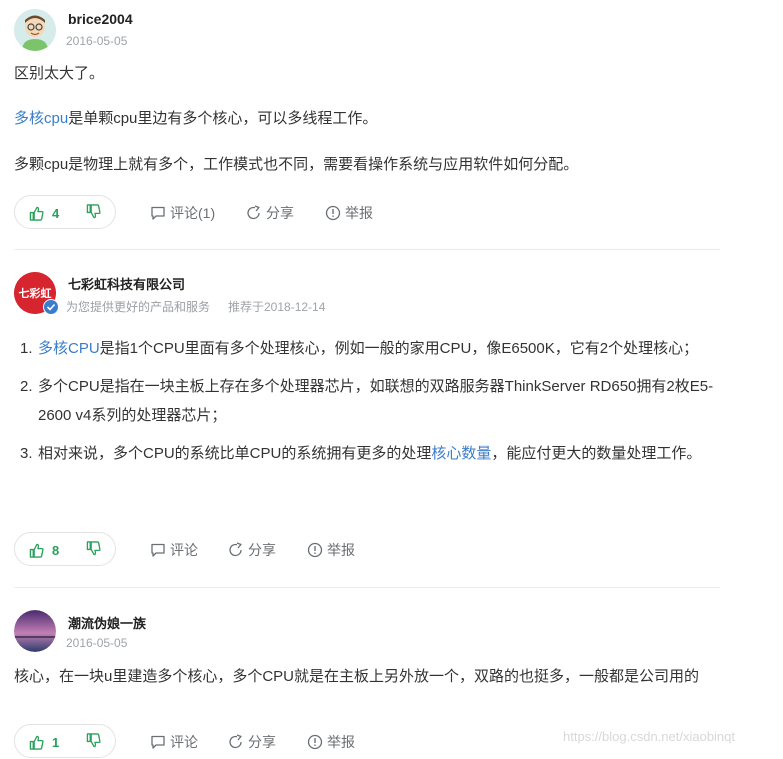  Describe the element at coordinates (193, 213) in the screenshot. I see `comment-label: 评论(1)` at that location.